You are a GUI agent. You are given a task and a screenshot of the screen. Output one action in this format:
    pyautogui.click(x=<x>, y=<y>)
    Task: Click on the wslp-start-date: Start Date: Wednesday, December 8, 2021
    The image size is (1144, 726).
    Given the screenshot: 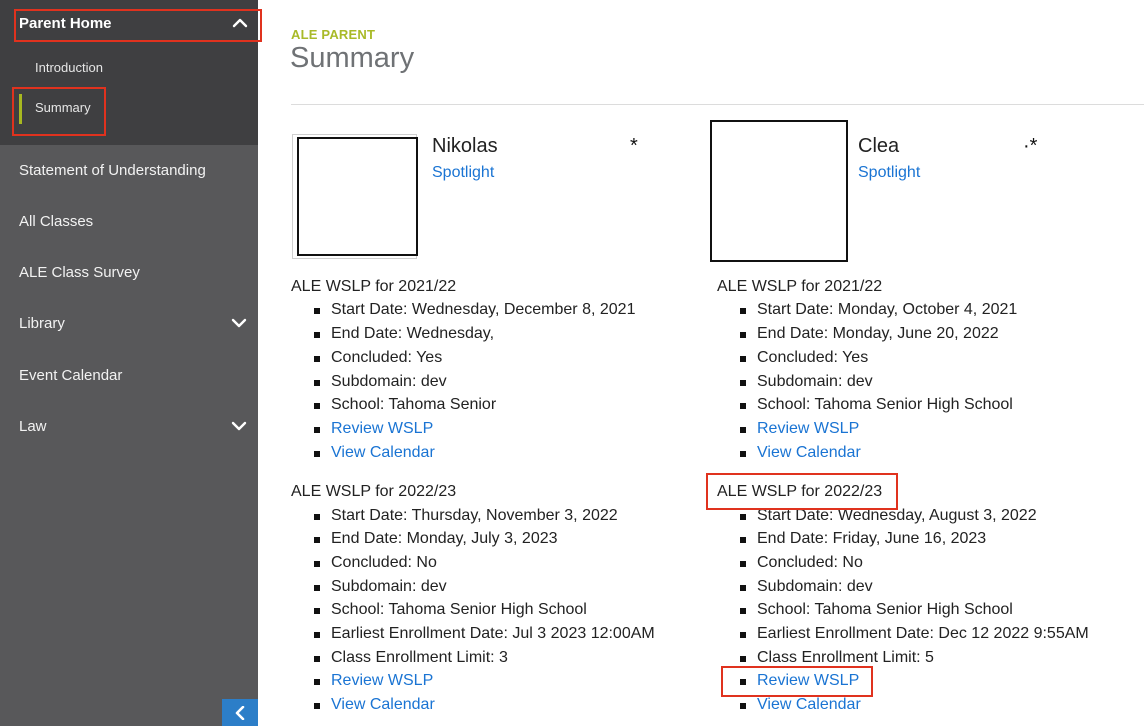 What is the action you would take?
    pyautogui.click(x=475, y=310)
    